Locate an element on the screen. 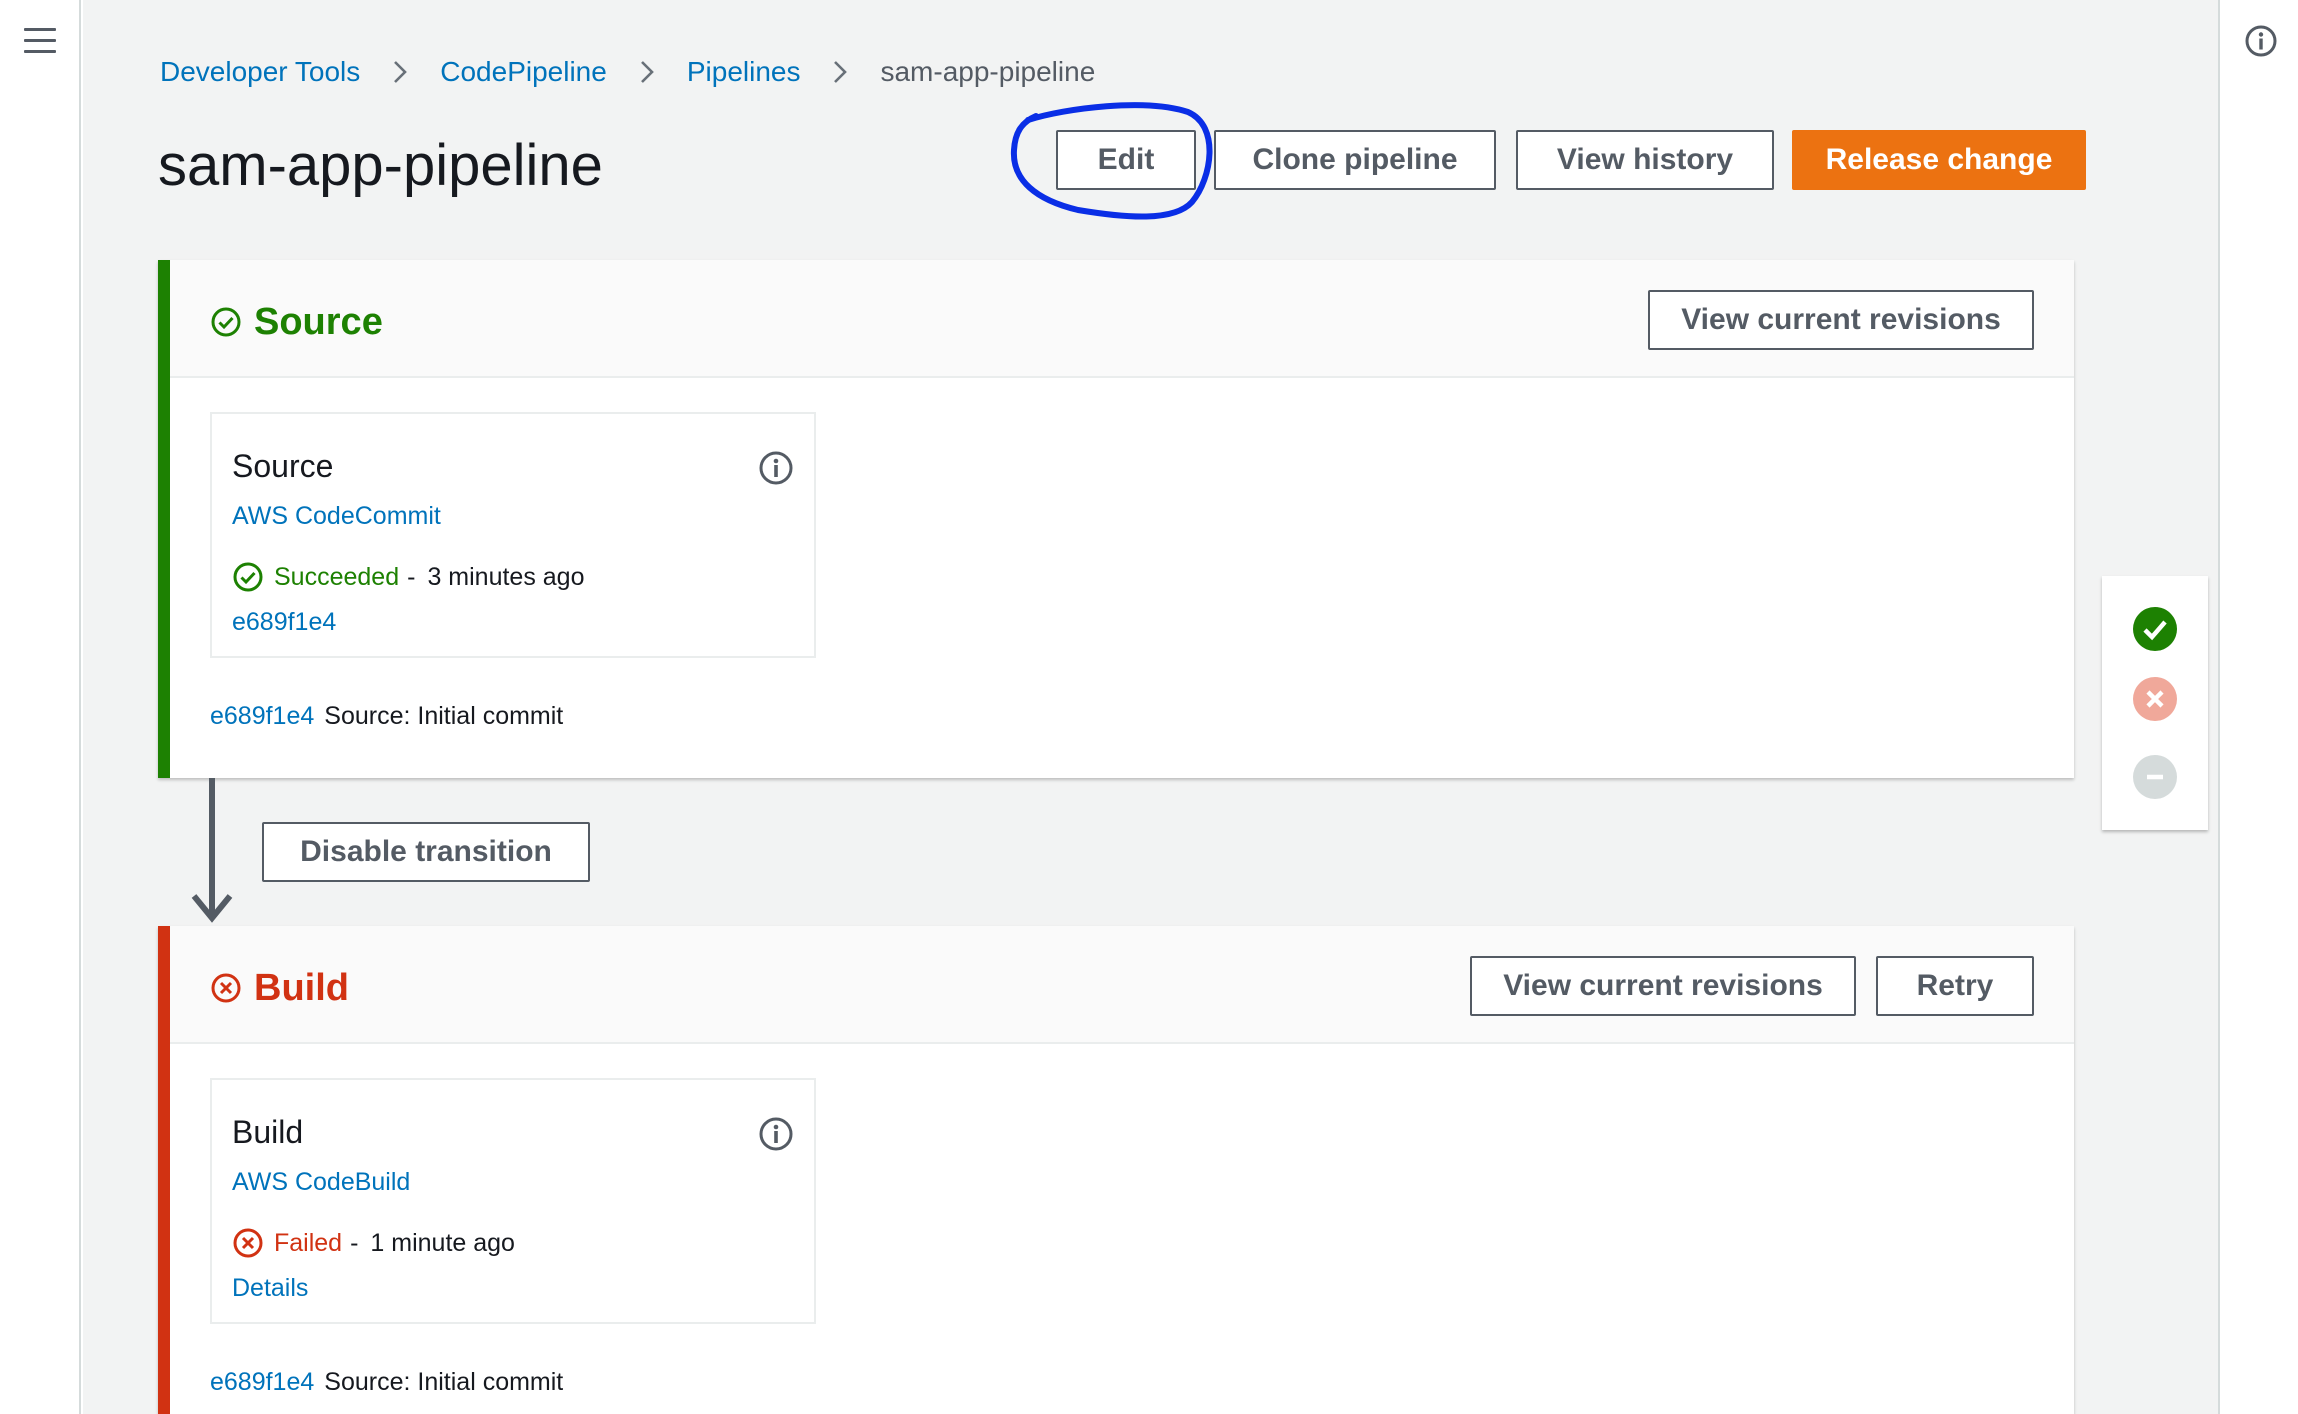  edit-button: Edit is located at coordinates (1126, 160).